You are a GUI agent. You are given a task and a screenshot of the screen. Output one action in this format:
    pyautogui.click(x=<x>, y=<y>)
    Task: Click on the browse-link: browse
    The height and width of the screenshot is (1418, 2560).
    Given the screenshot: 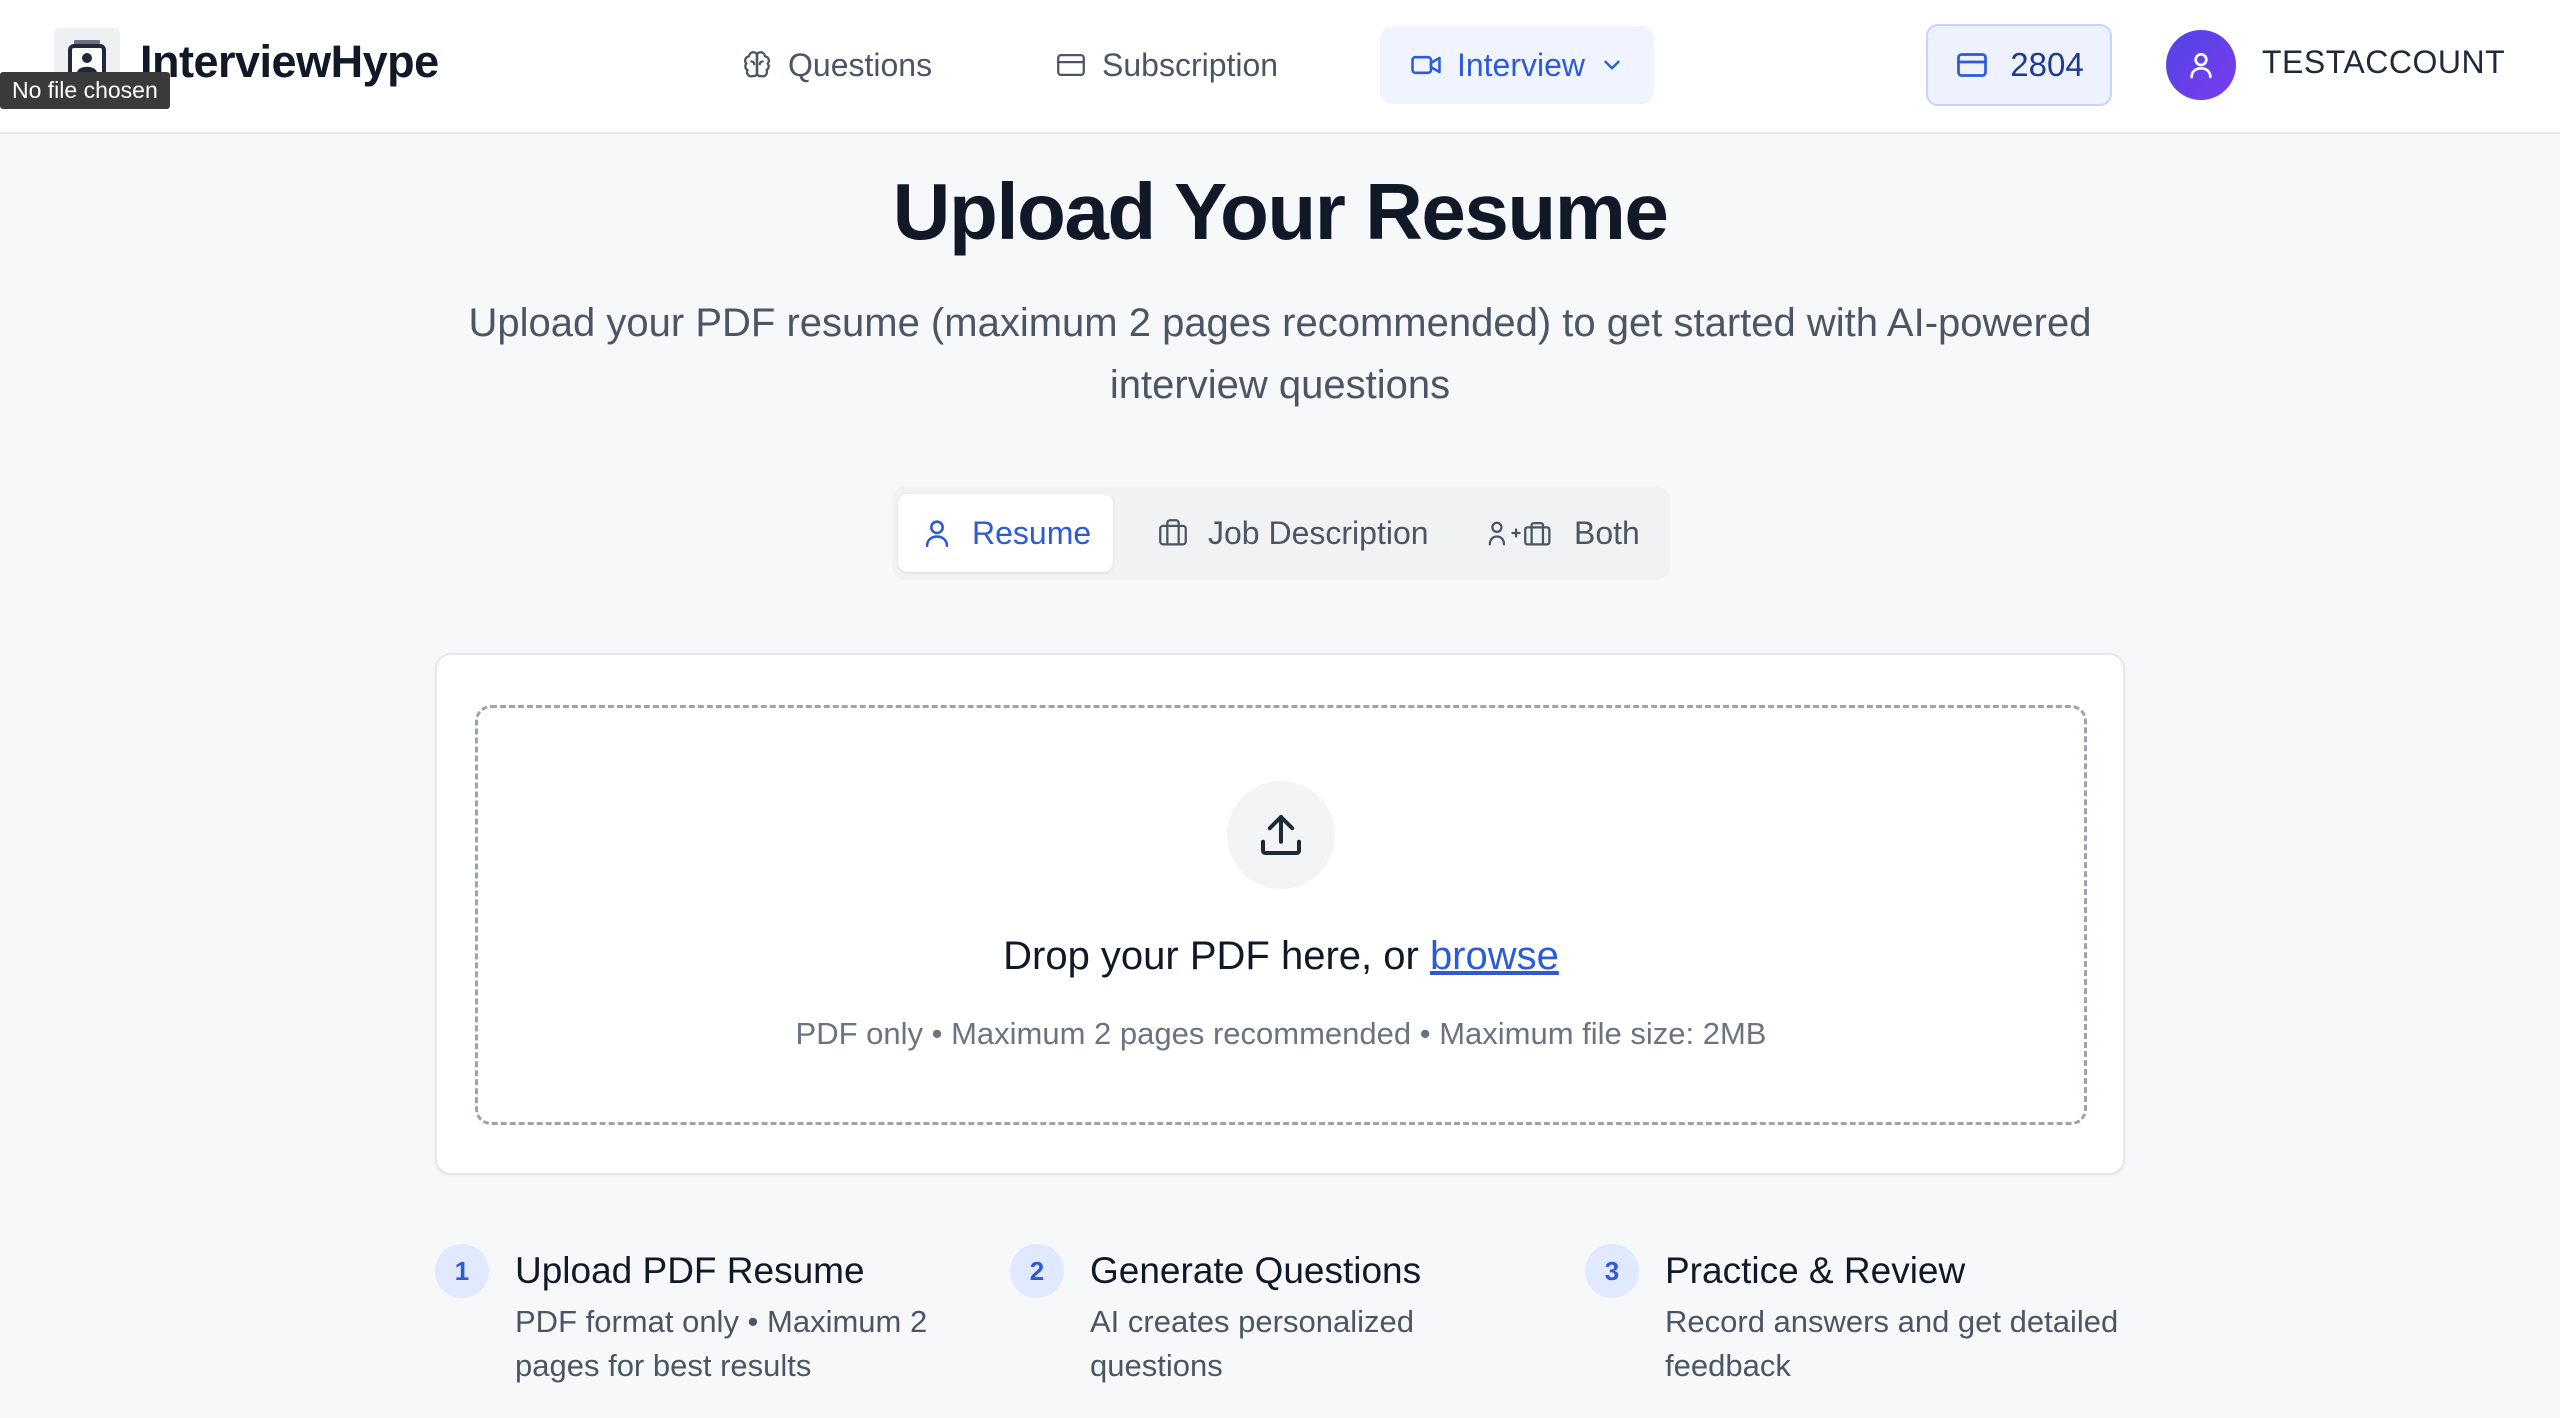 What is the action you would take?
    pyautogui.click(x=1494, y=956)
    